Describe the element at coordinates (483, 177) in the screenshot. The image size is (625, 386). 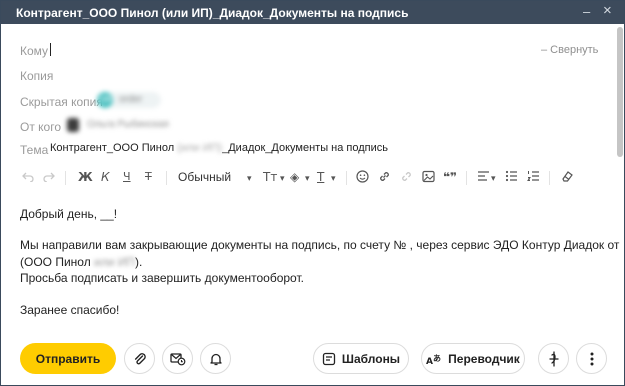
I see `align-icon` at that location.